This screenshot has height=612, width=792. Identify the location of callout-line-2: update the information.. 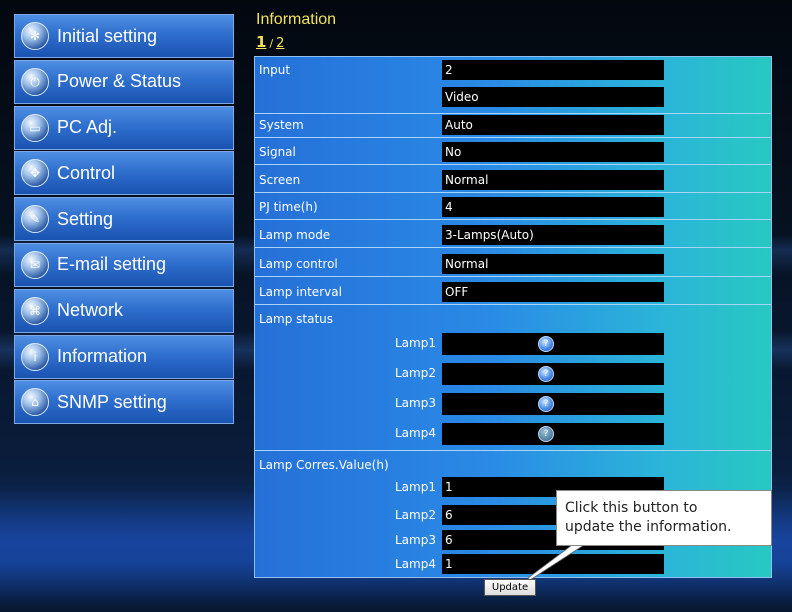
(648, 527).